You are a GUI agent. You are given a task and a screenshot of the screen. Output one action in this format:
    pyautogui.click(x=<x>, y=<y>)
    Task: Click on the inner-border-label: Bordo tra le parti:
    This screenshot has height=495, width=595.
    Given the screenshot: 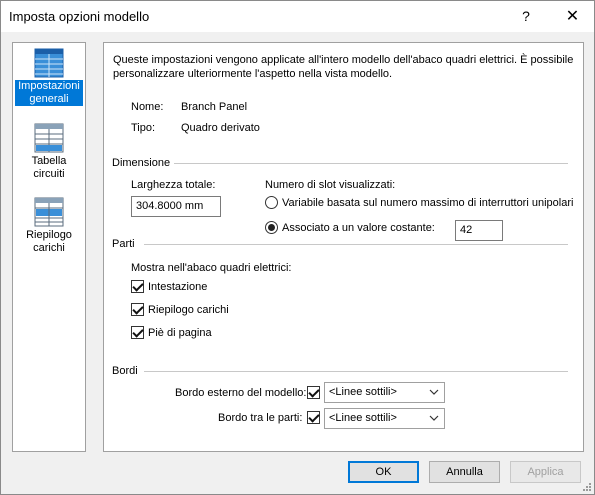 What is the action you would take?
    pyautogui.click(x=260, y=418)
    